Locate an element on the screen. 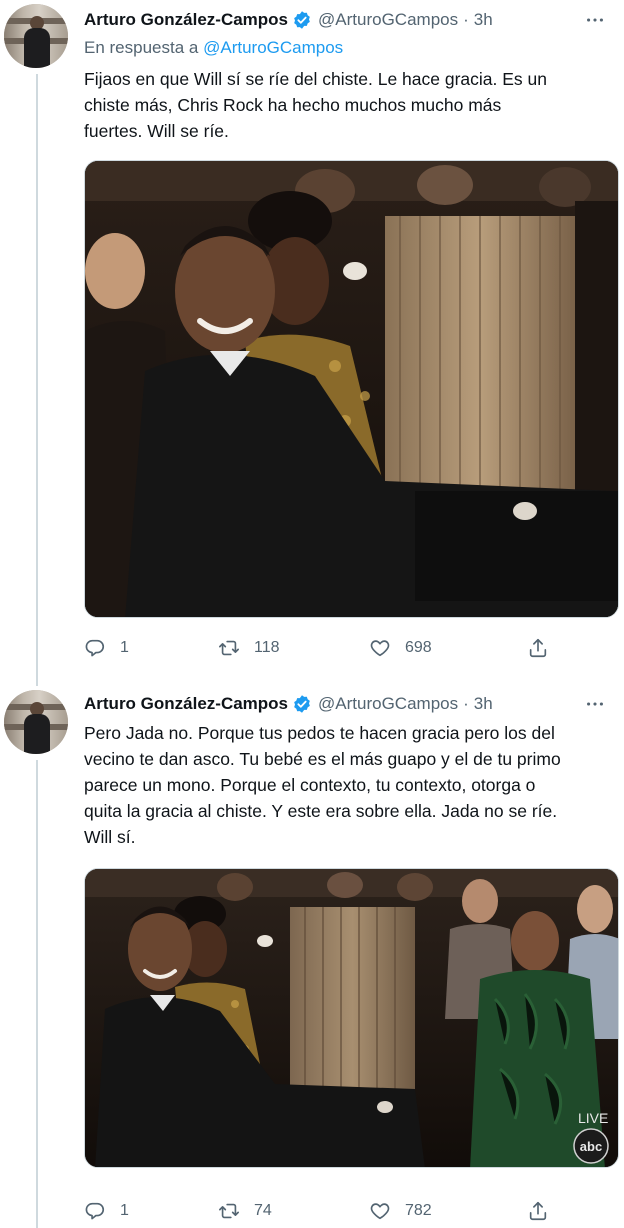 This screenshot has height=1228, width=624. reply-prefix: En respuesta a is located at coordinates (141, 47).